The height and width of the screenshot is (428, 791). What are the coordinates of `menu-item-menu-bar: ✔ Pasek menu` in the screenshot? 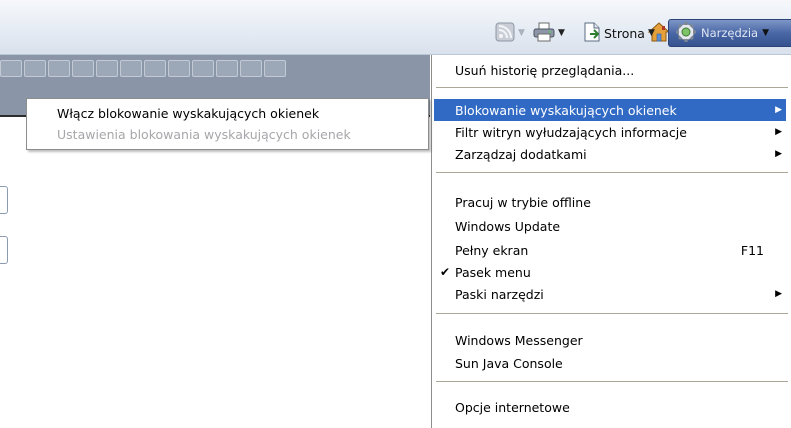 It's located at (610, 272).